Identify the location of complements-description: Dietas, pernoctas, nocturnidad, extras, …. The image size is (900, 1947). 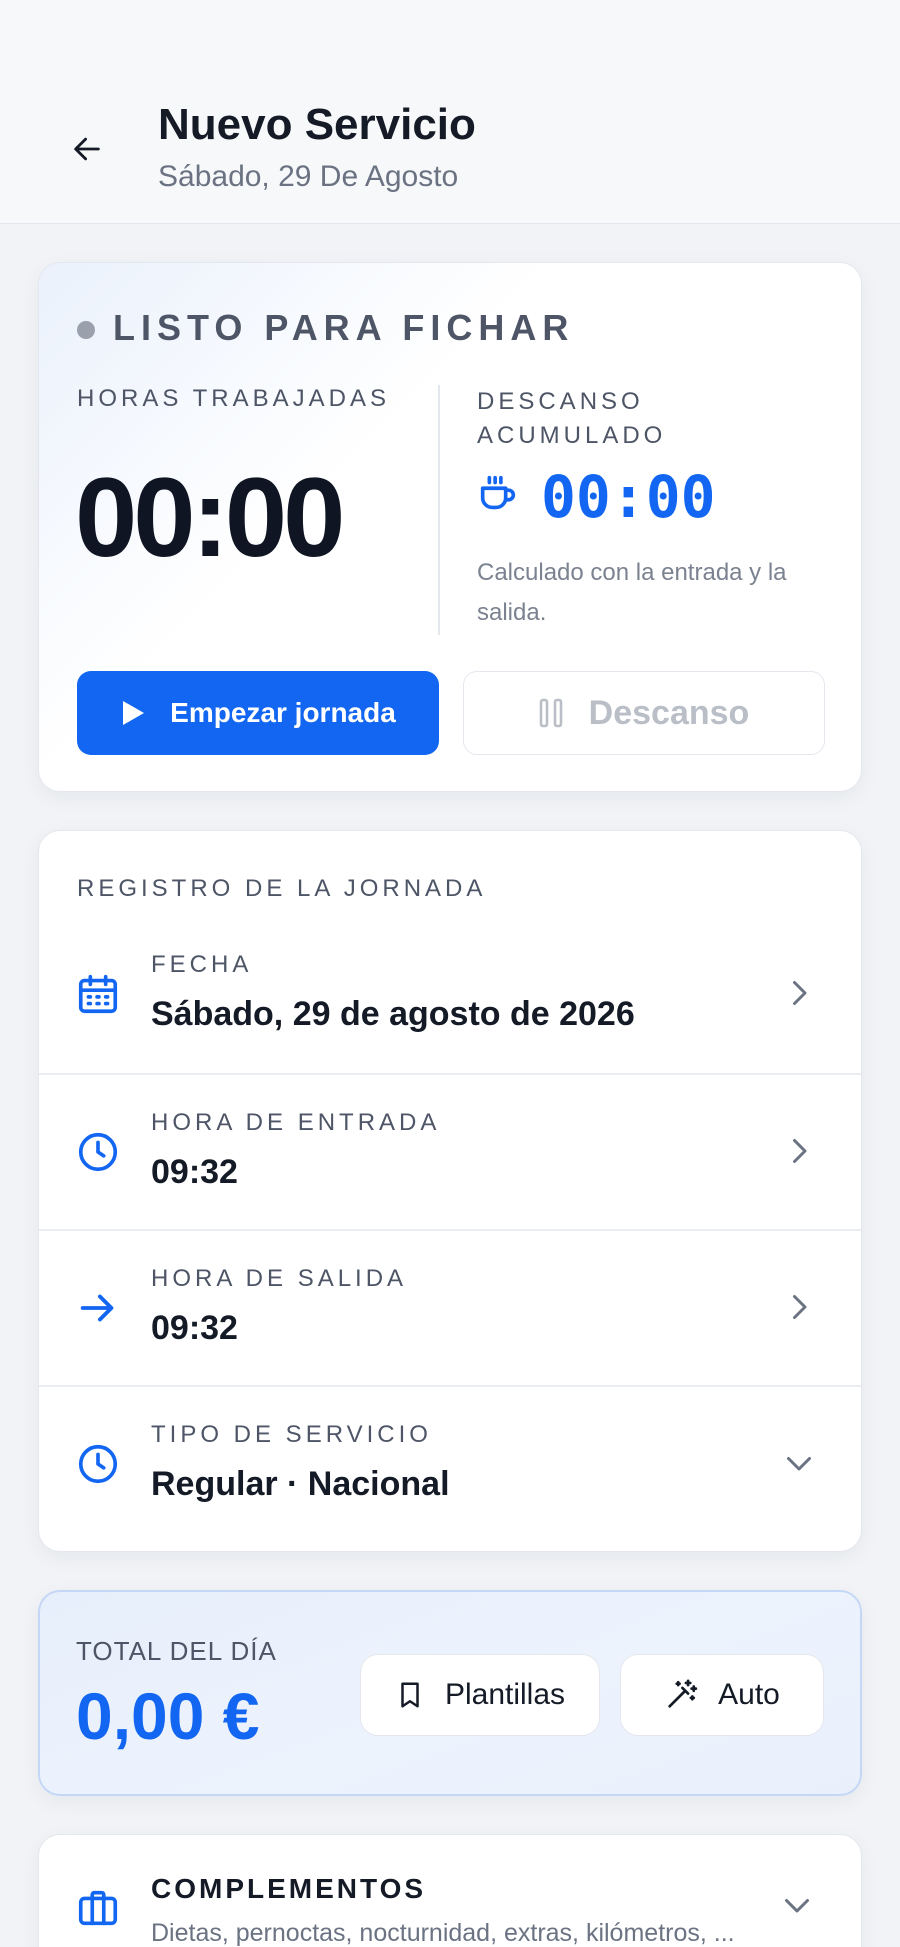
(443, 1933).